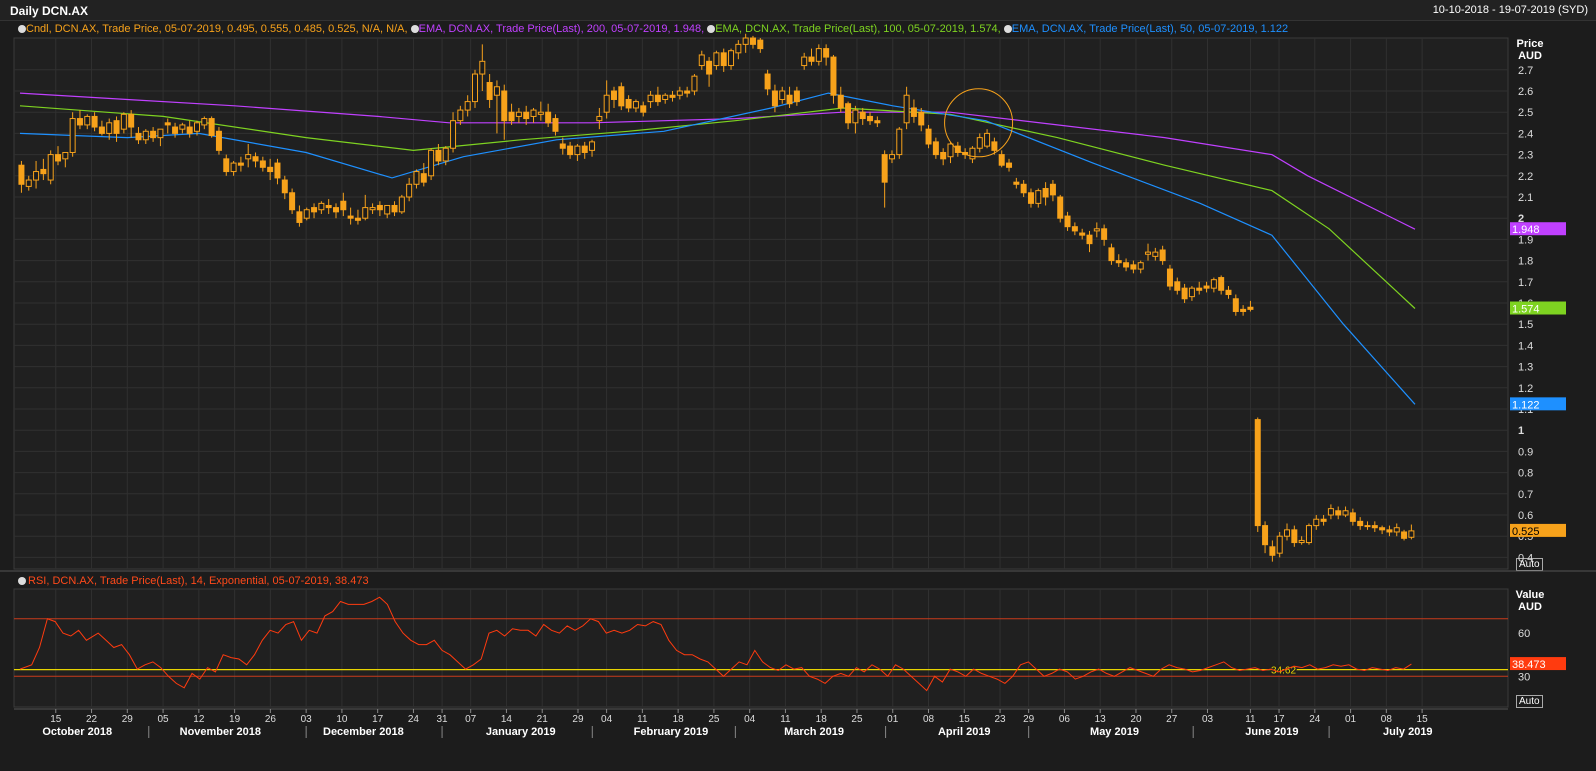 The height and width of the screenshot is (771, 1596). Describe the element at coordinates (235, 719) in the screenshot. I see `x-day-label: 19` at that location.